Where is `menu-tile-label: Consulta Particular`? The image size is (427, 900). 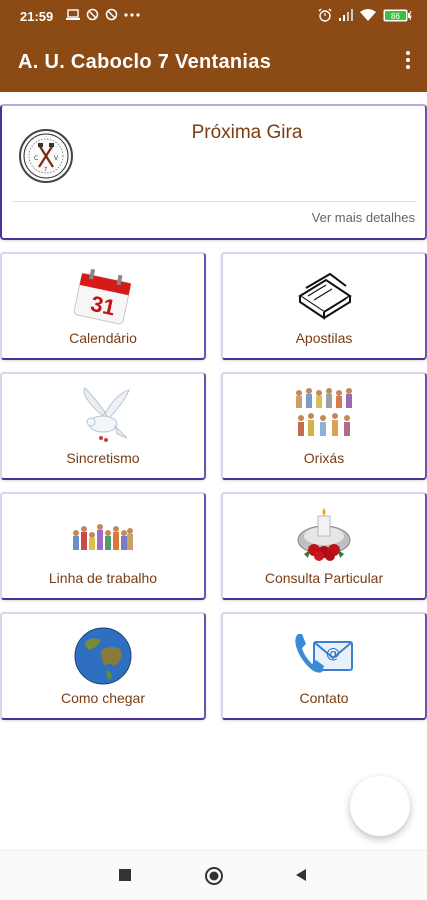 menu-tile-label: Consulta Particular is located at coordinates (324, 578).